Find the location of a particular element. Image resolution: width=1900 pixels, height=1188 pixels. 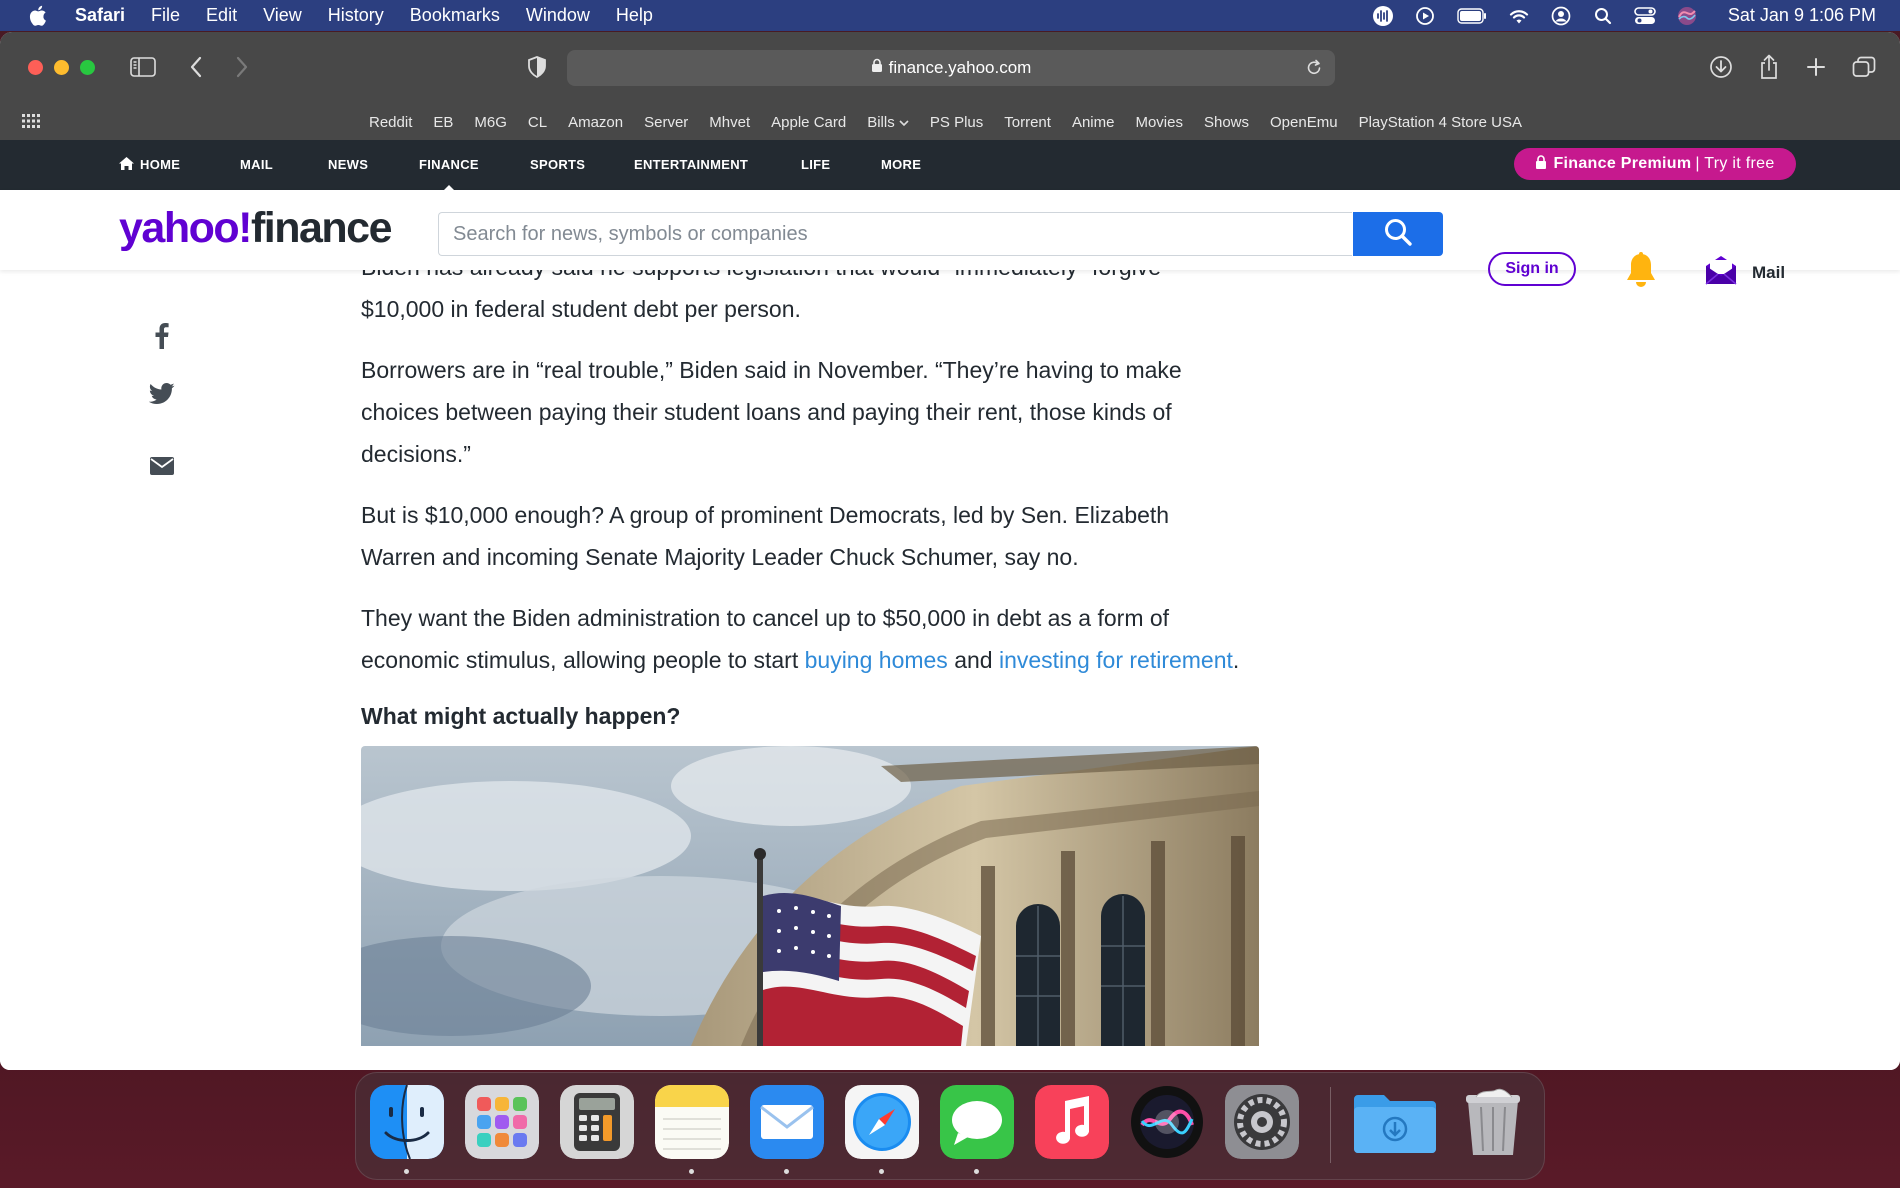

mail-icon is located at coordinates (787, 1122).